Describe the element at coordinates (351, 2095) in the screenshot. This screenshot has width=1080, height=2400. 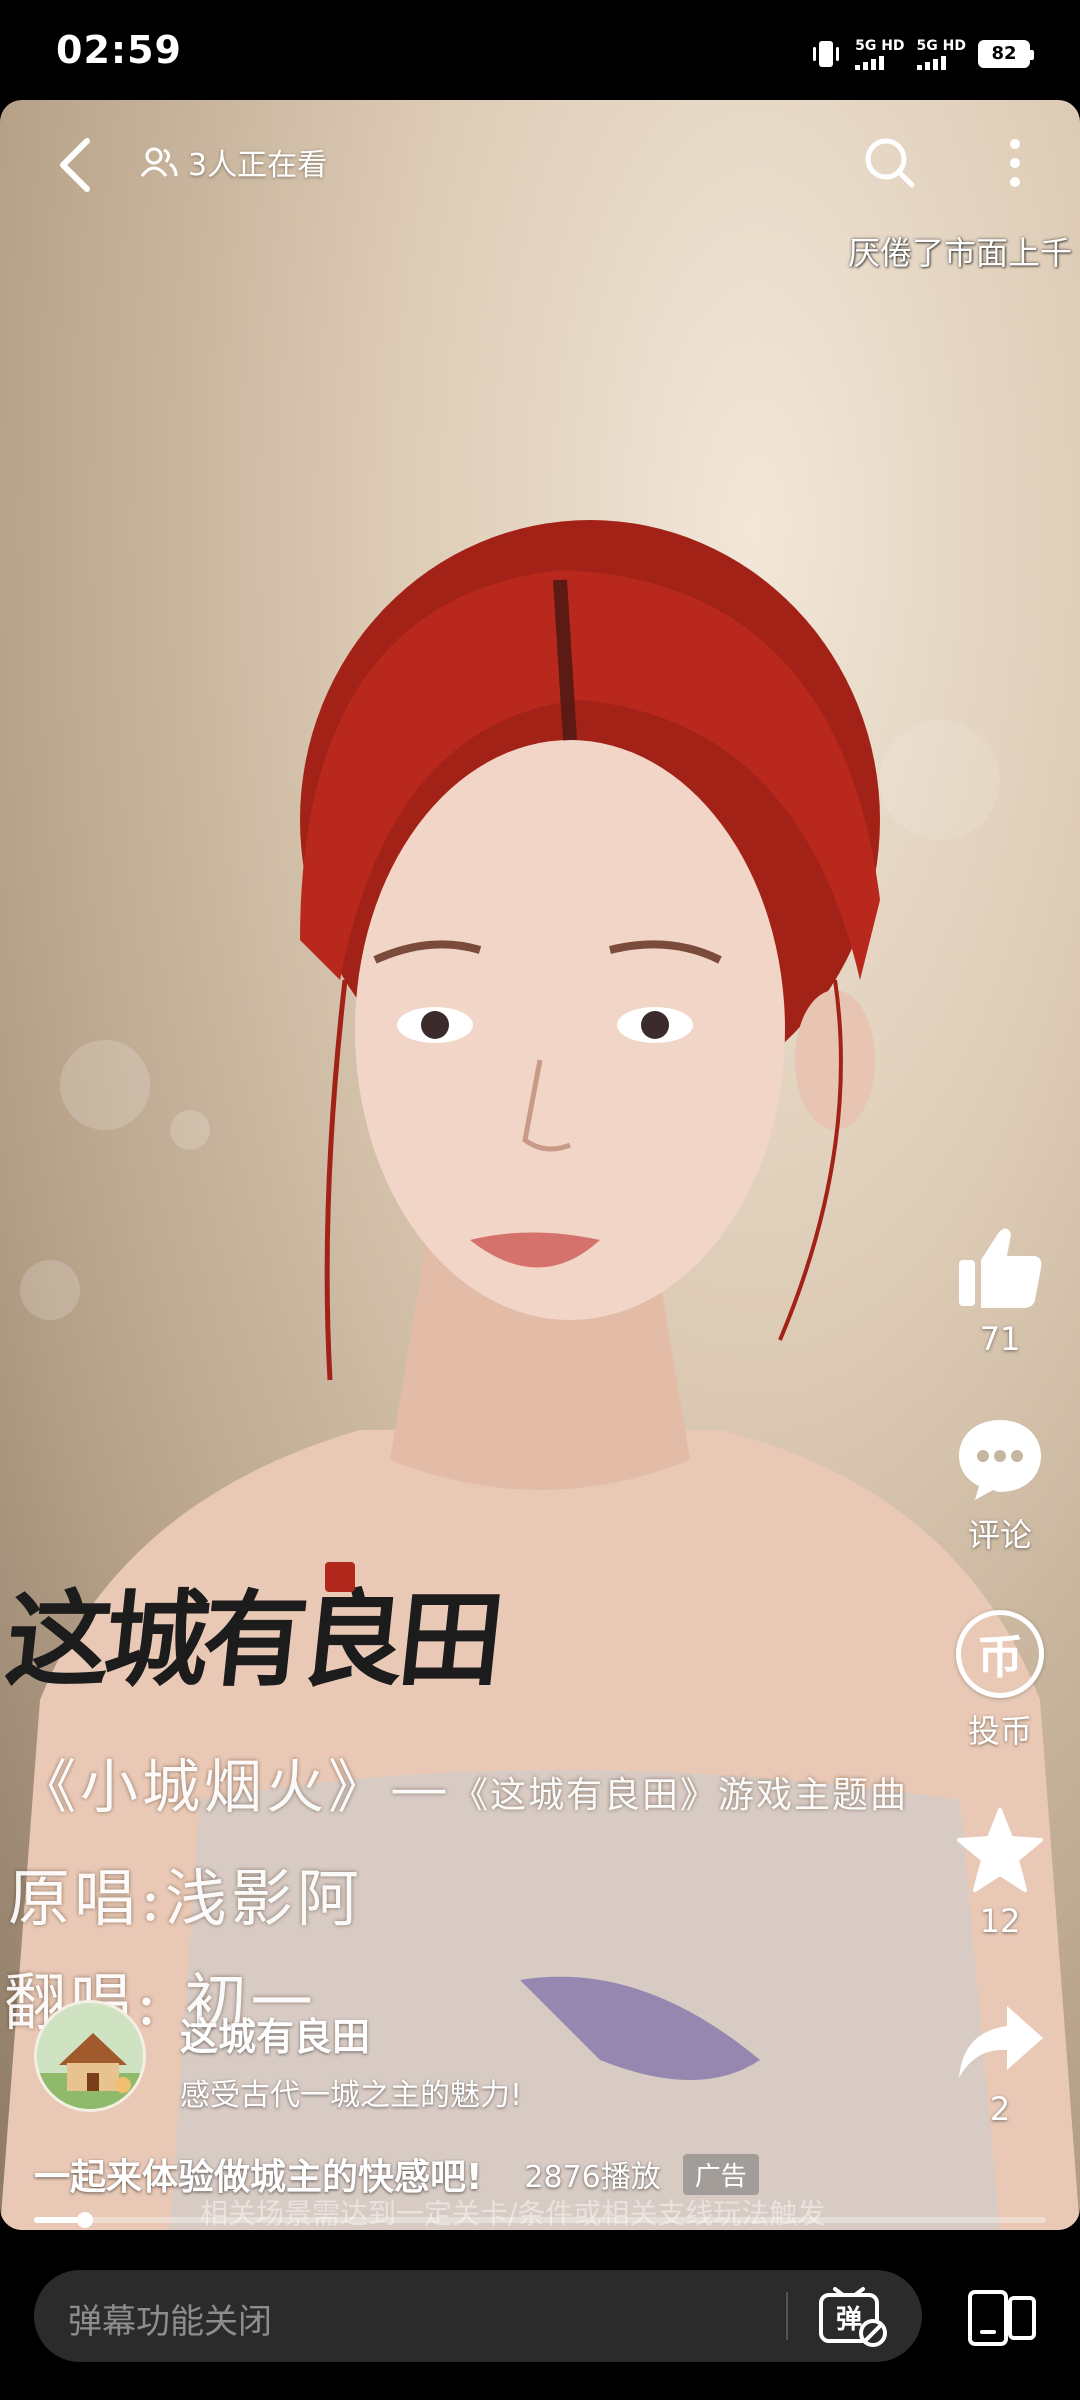
I see `uploader-description: 感受古代一城之主的魅力!` at that location.